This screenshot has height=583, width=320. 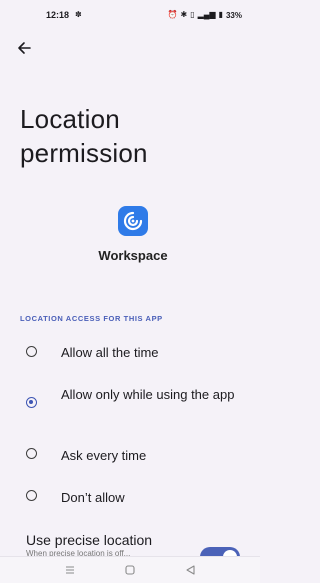 What do you see at coordinates (58, 15) in the screenshot?
I see `status-time: 12:18` at bounding box center [58, 15].